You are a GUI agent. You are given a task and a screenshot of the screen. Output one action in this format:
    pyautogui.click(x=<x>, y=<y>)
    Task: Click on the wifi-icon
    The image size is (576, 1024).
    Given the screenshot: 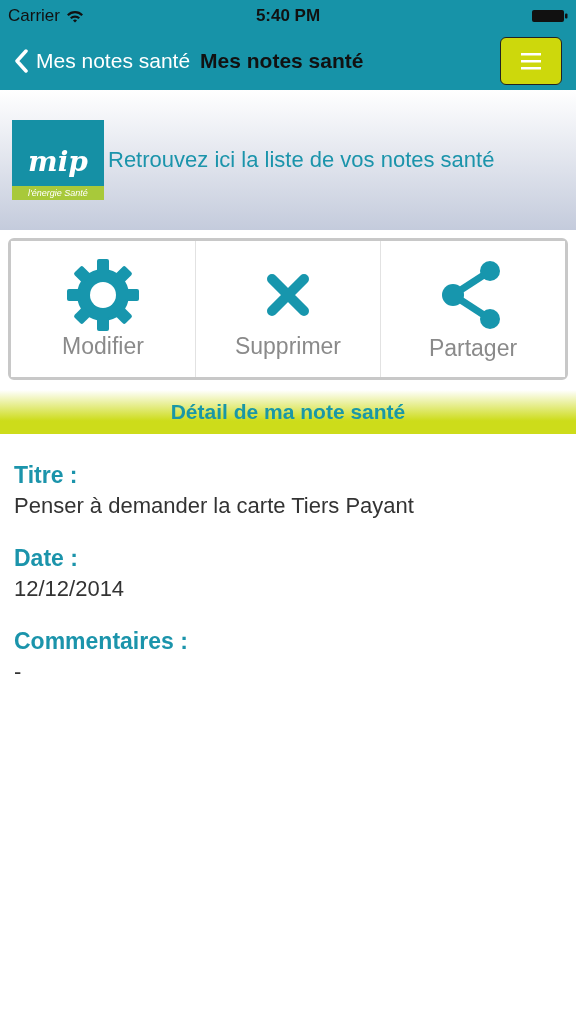 What is the action you would take?
    pyautogui.click(x=74, y=16)
    